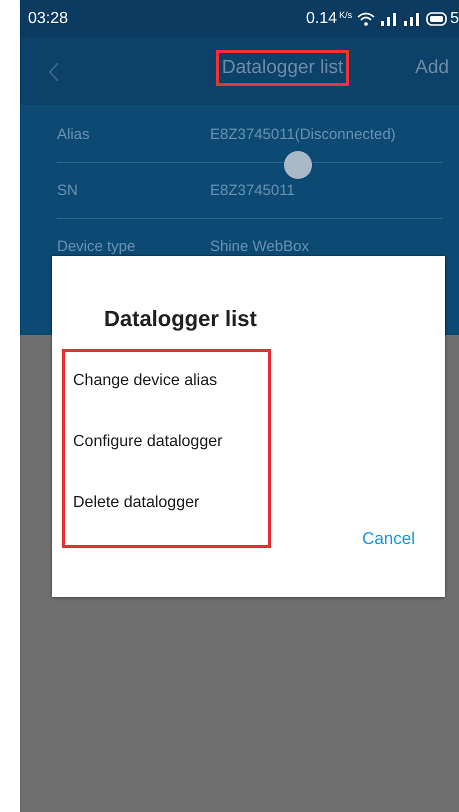  Describe the element at coordinates (74, 134) in the screenshot. I see `field-label: Alias` at that location.